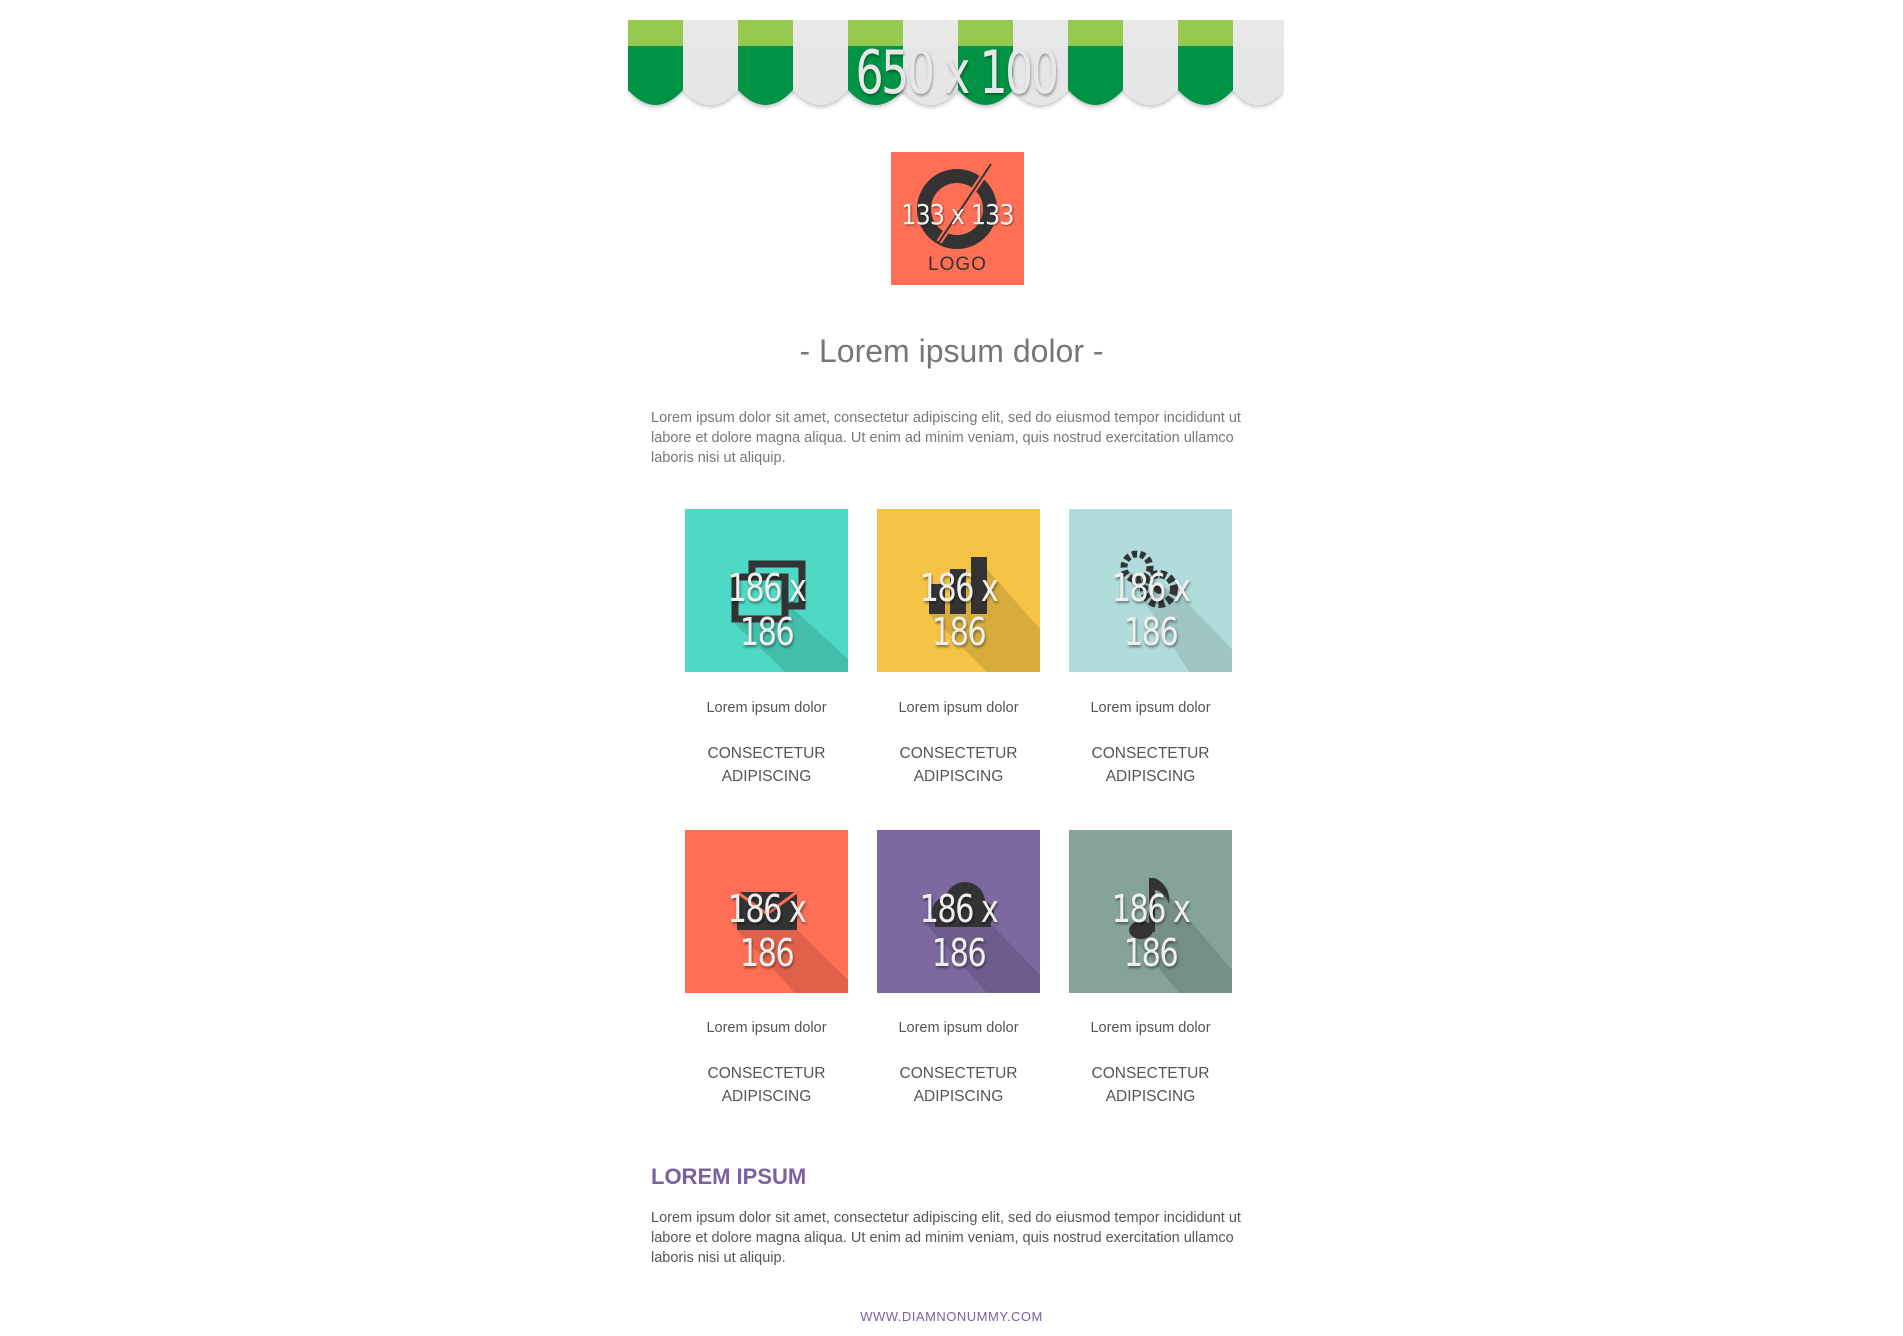  I want to click on header-banner-image: 650 x 100, so click(956, 70).